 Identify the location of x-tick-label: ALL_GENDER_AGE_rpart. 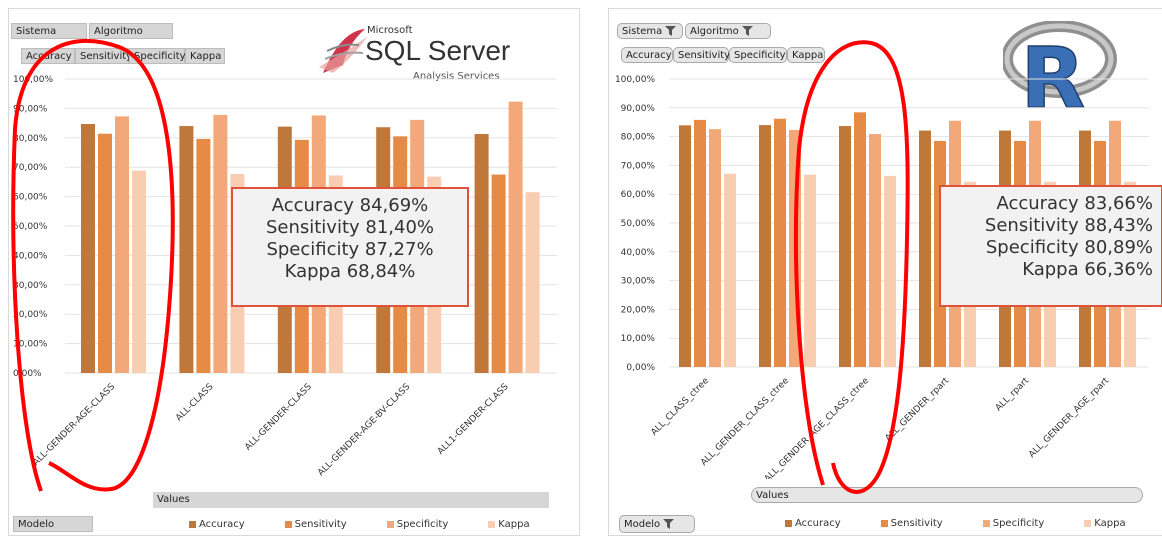
(1069, 418).